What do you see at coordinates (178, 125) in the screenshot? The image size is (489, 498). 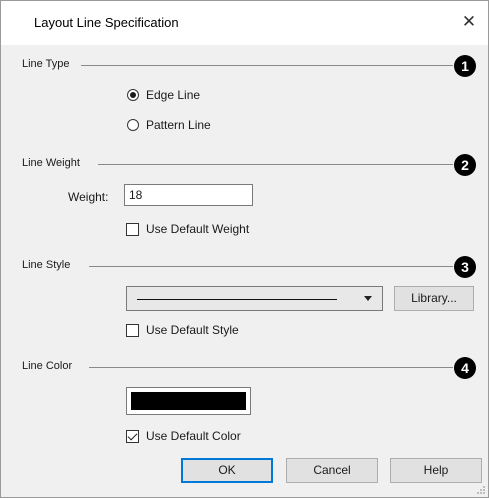 I see `pattern-line-label: Pattern Line` at bounding box center [178, 125].